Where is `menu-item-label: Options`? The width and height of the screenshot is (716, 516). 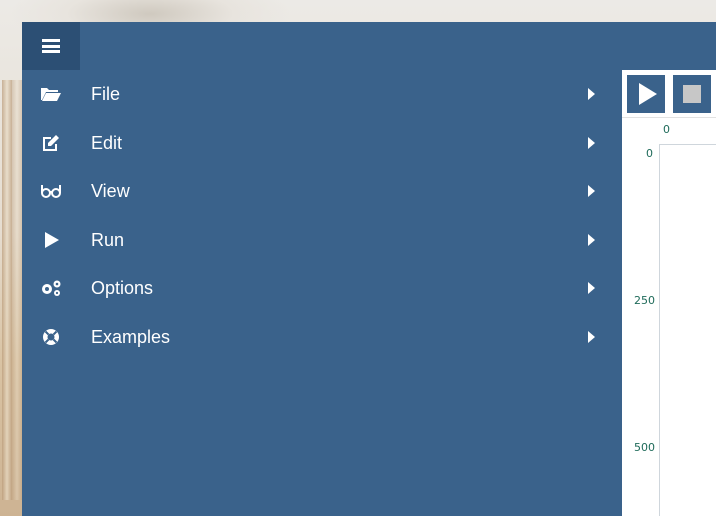
menu-item-label: Options is located at coordinates (122, 287).